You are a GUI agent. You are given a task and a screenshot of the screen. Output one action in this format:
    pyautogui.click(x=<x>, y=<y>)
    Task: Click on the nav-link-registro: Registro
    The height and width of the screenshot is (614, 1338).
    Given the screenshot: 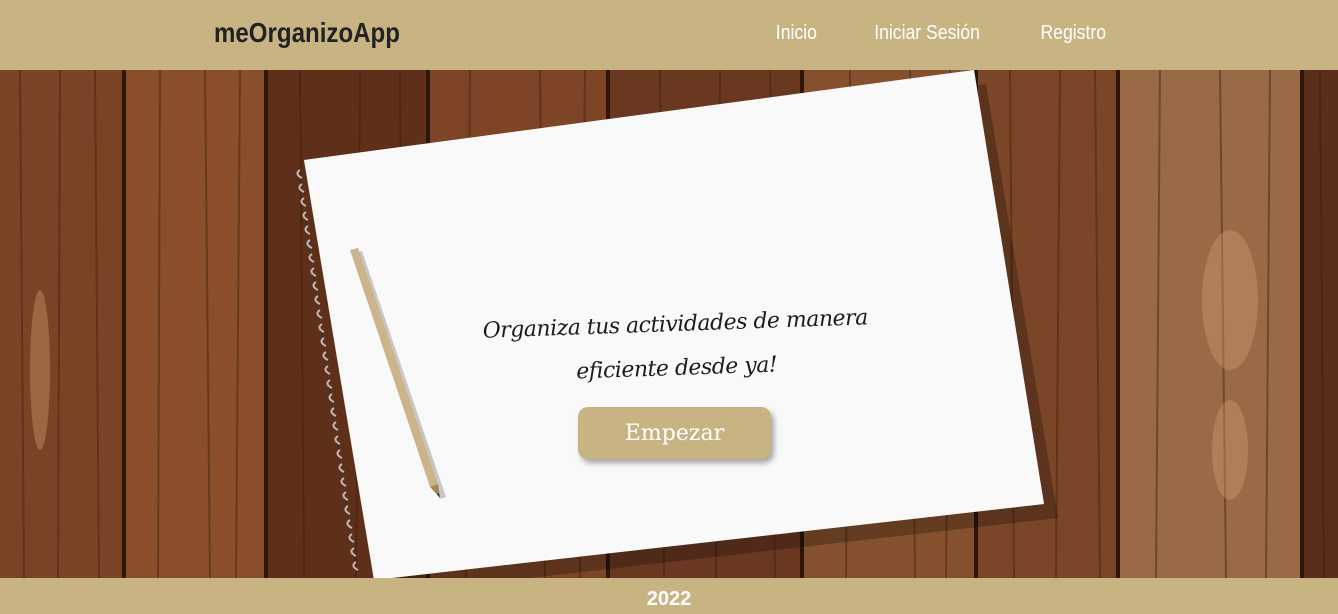 What is the action you would take?
    pyautogui.click(x=1073, y=33)
    